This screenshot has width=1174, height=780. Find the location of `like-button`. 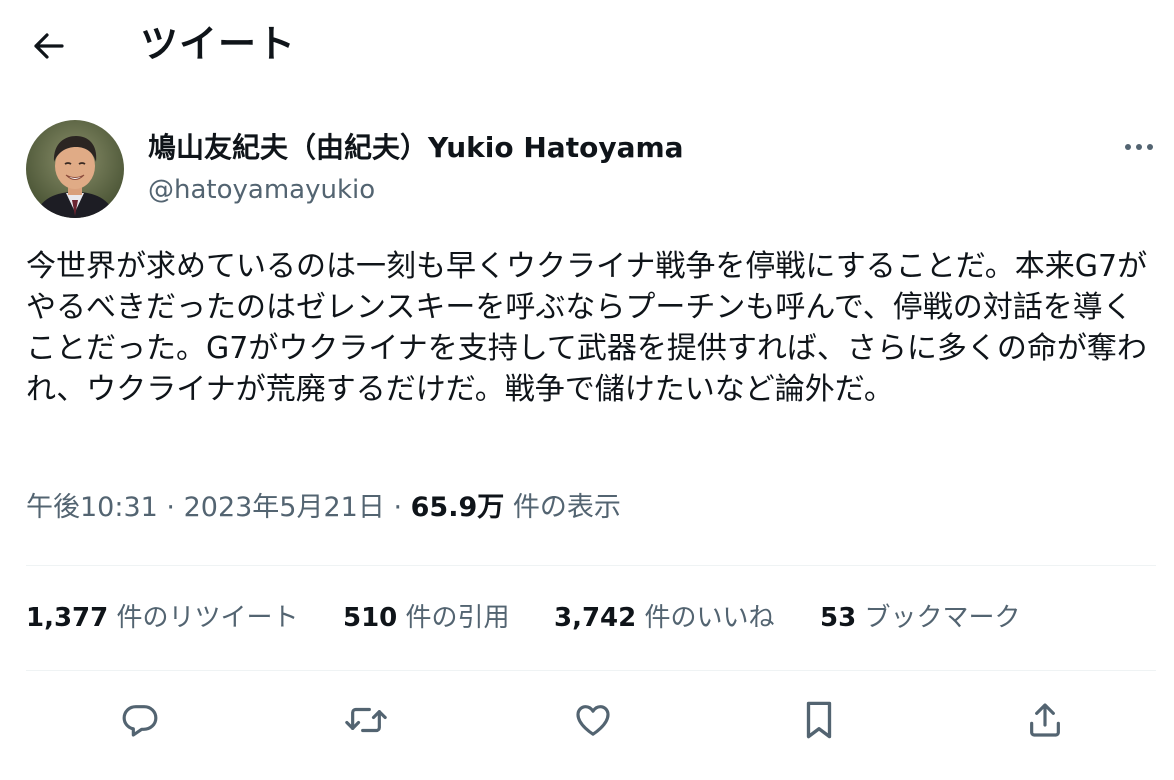

like-button is located at coordinates (593, 720).